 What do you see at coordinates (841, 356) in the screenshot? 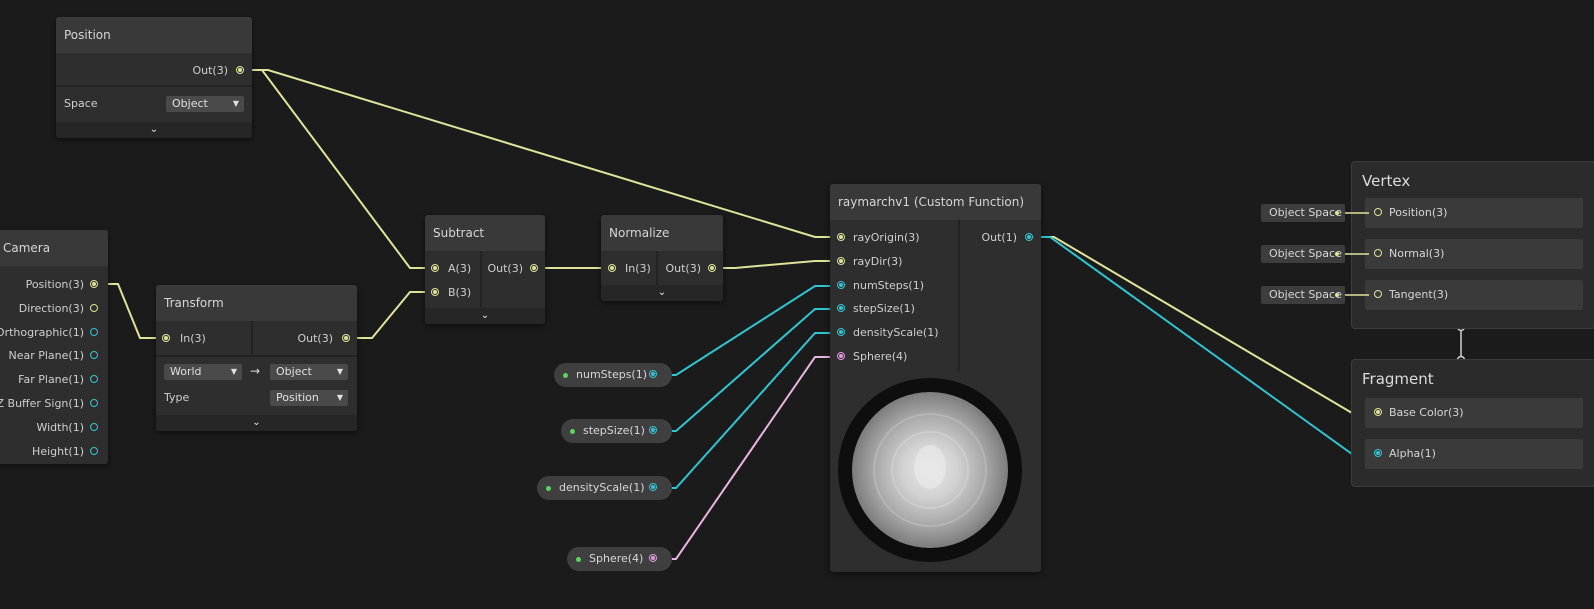
I see `in-port-sphere` at bounding box center [841, 356].